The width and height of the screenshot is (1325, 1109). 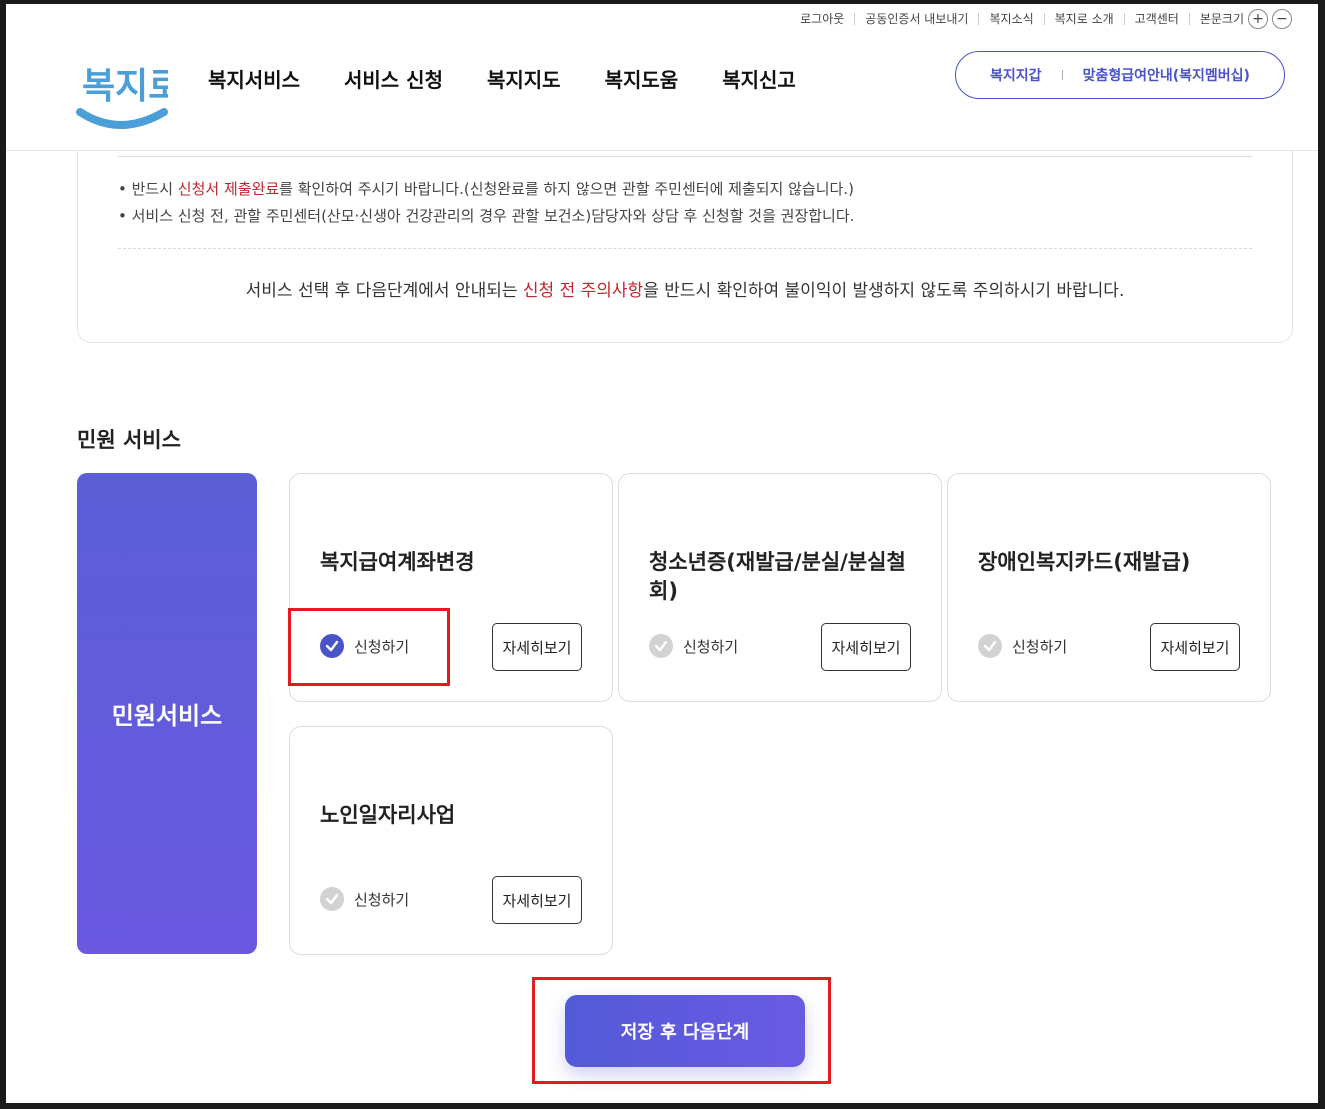 I want to click on notice-top-line, so click(x=685, y=156).